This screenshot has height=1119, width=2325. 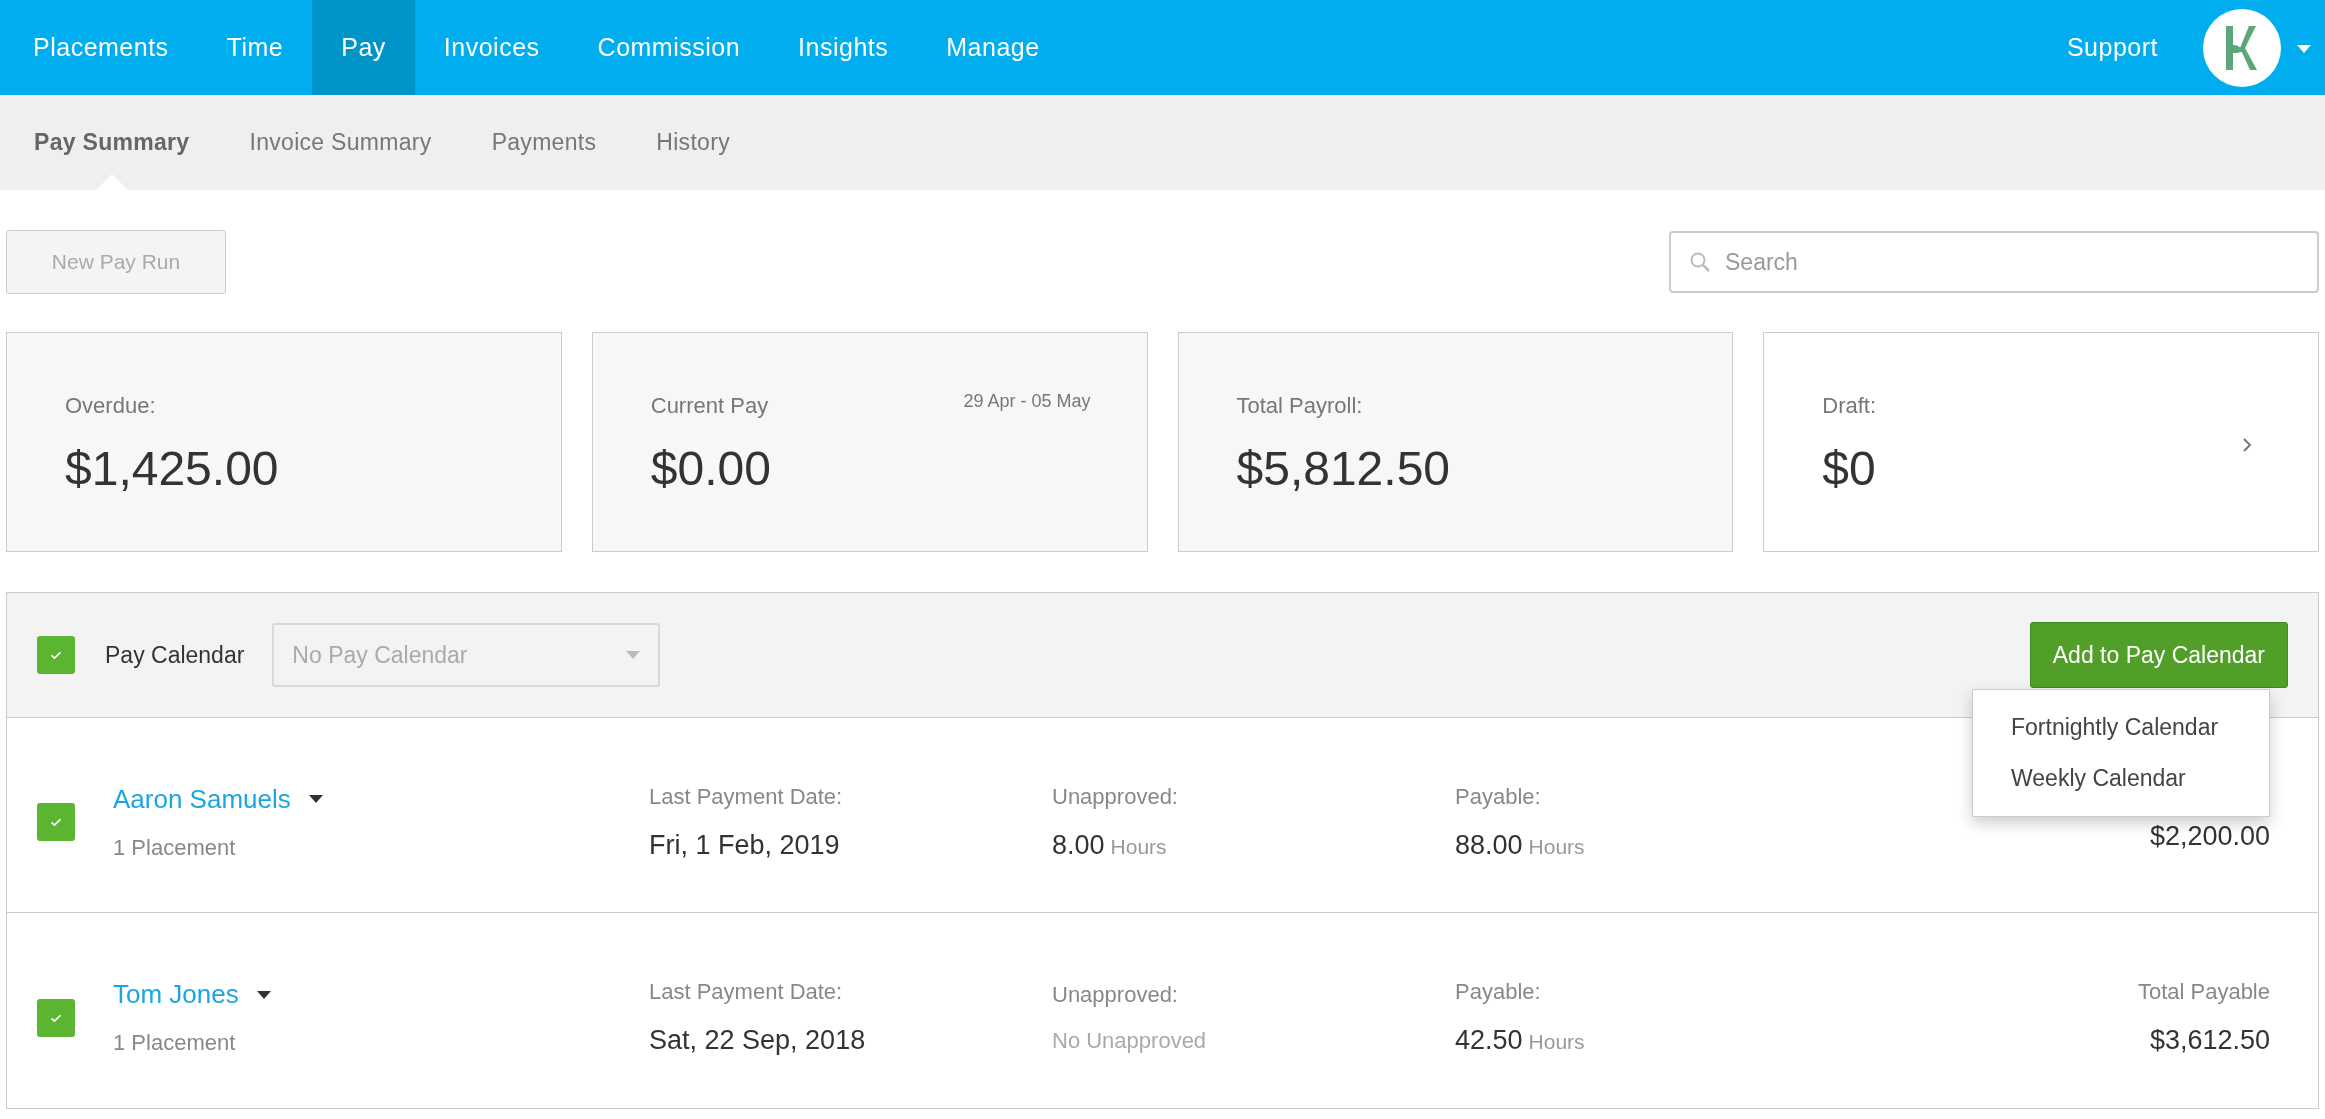 I want to click on search-field: Search, so click(x=1994, y=262).